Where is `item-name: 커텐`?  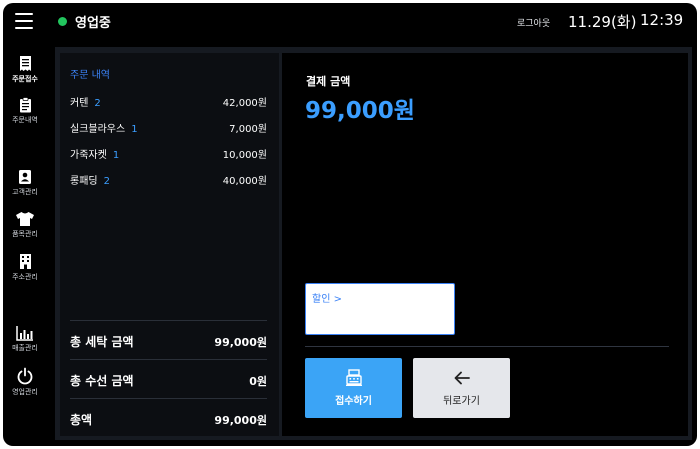 item-name: 커텐 is located at coordinates (79, 103).